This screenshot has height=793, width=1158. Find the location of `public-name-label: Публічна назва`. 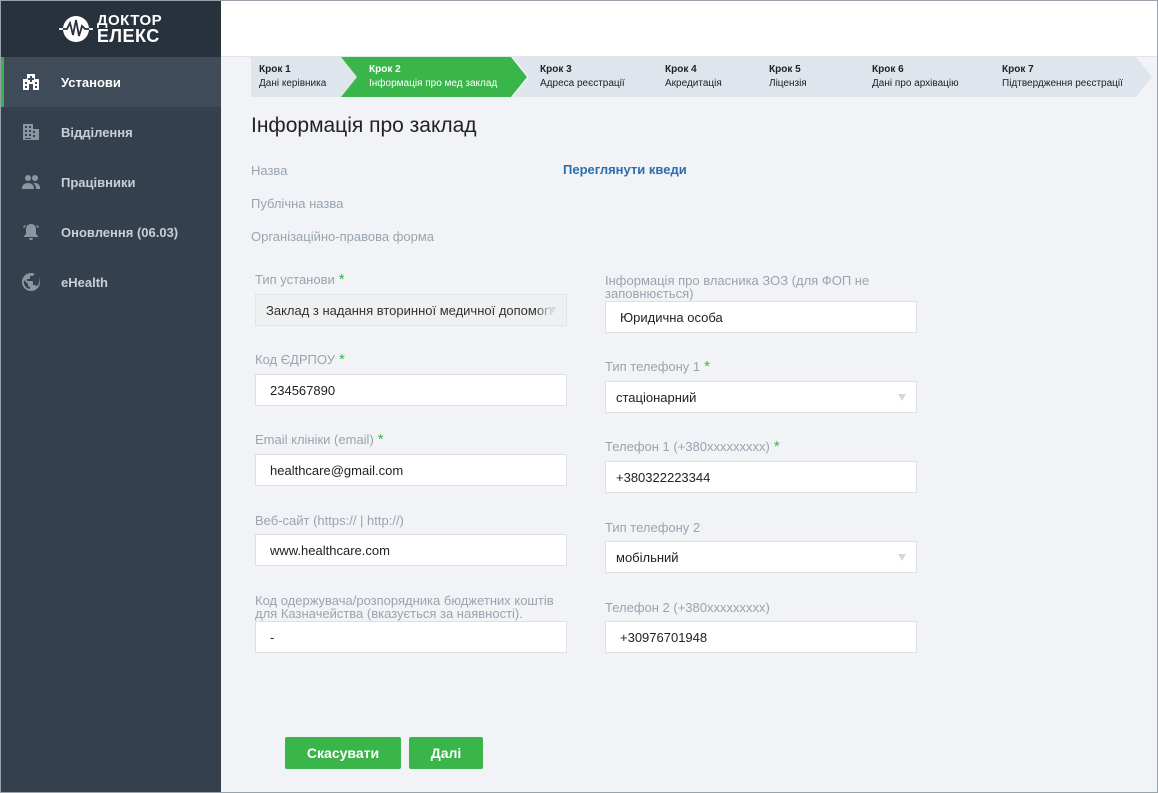

public-name-label: Публічна назва is located at coordinates (297, 203).